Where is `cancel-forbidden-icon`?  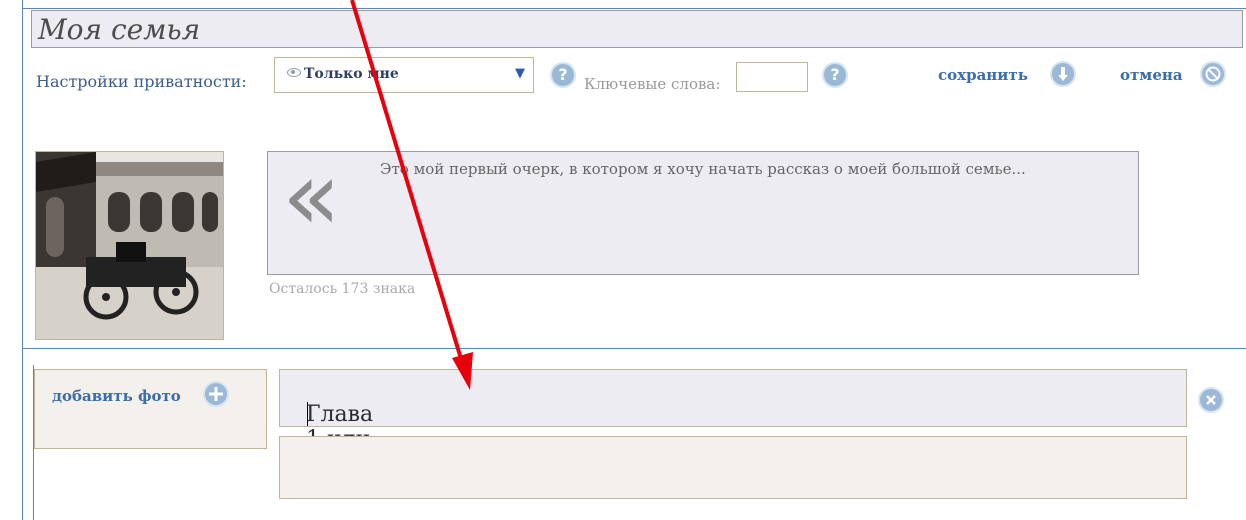
cancel-forbidden-icon is located at coordinates (1213, 74).